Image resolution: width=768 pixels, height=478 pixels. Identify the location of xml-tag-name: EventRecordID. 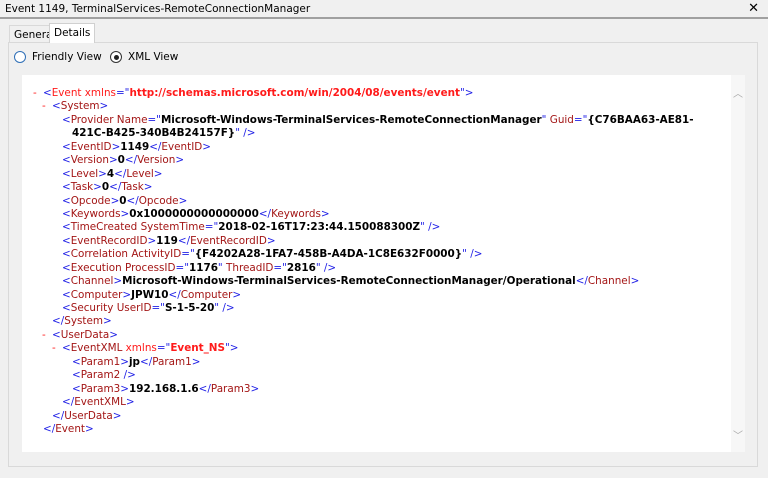
(228, 240).